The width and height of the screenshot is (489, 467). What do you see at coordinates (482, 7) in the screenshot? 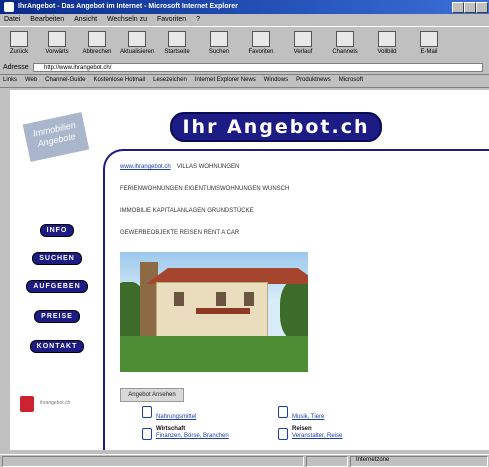
I see `close-button` at bounding box center [482, 7].